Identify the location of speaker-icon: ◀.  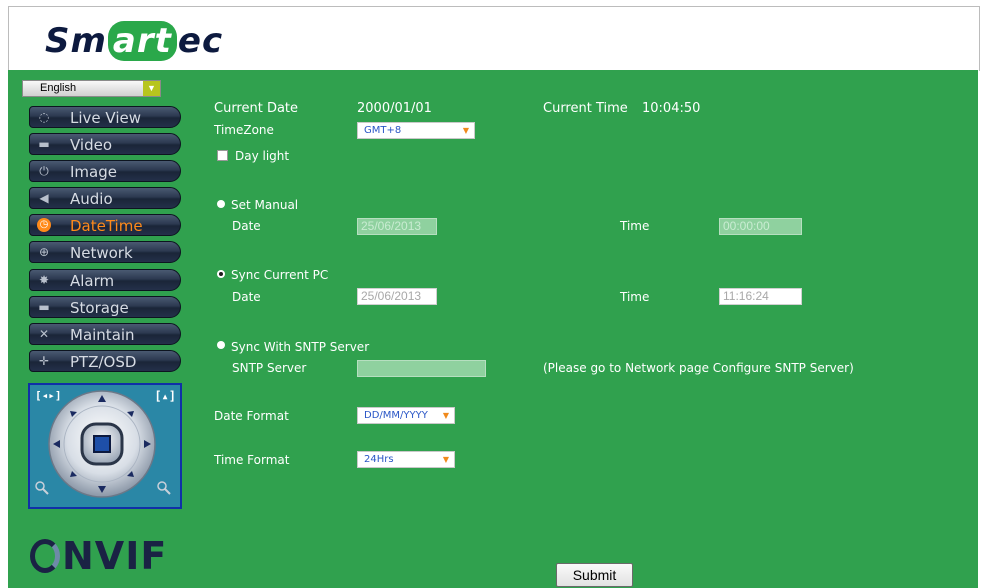
(44, 198).